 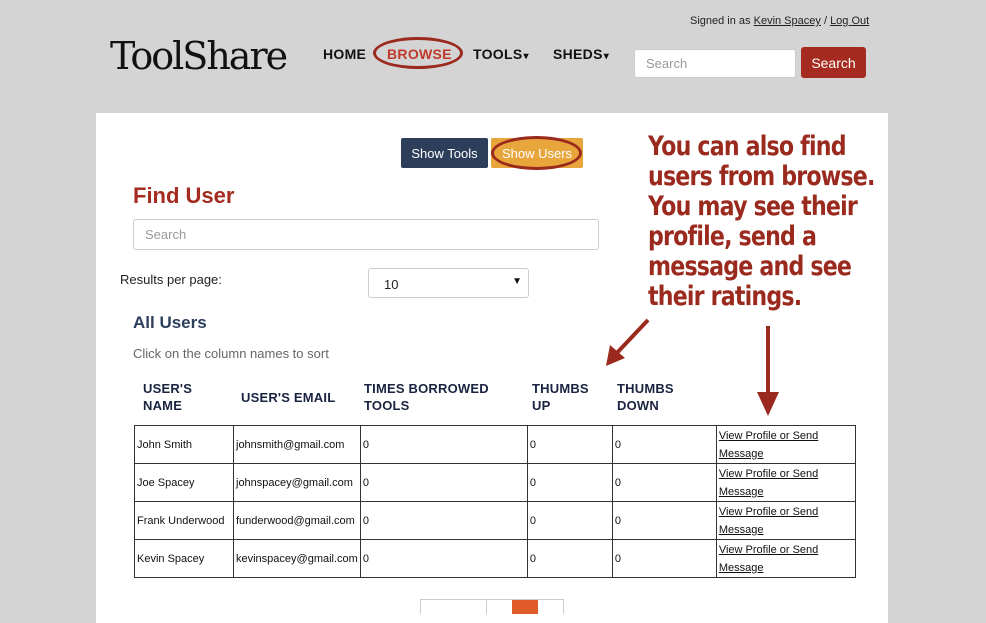 I want to click on logo: ToolShare, so click(x=199, y=56).